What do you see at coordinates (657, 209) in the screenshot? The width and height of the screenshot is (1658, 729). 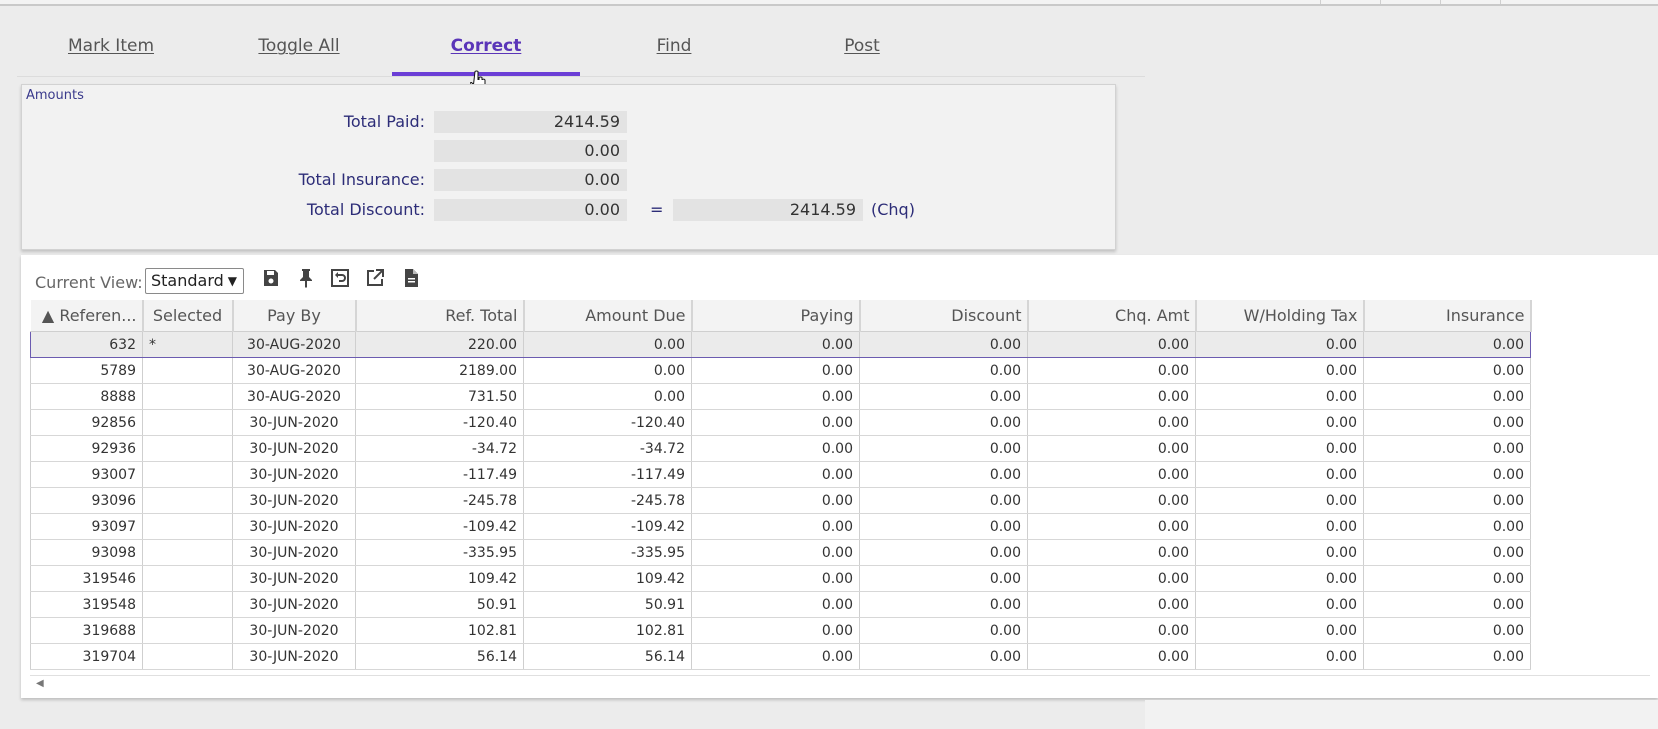 I see `equals-sign: =` at bounding box center [657, 209].